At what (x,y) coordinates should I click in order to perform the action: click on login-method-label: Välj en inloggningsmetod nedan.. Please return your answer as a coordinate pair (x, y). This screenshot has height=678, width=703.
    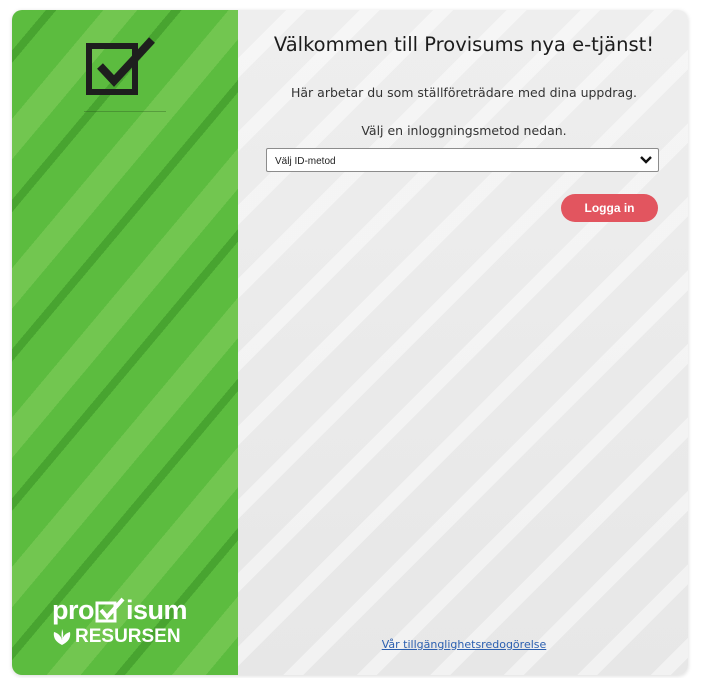
    Looking at the image, I should click on (464, 130).